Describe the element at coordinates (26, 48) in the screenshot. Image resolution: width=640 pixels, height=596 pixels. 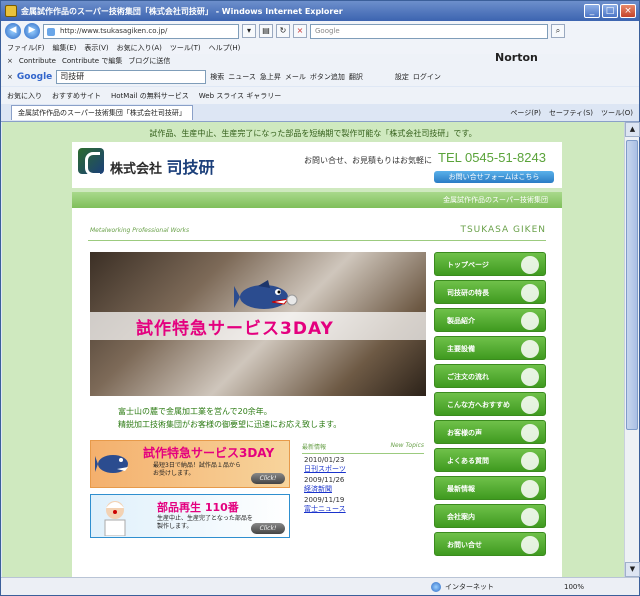
I see `menu-file: ファイル(F)` at that location.